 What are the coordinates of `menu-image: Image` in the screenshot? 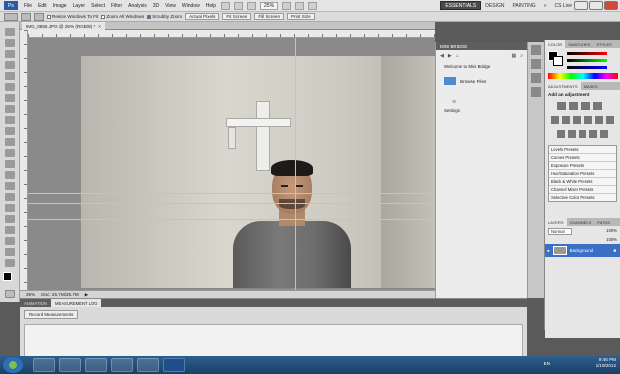 It's located at (60, 6).